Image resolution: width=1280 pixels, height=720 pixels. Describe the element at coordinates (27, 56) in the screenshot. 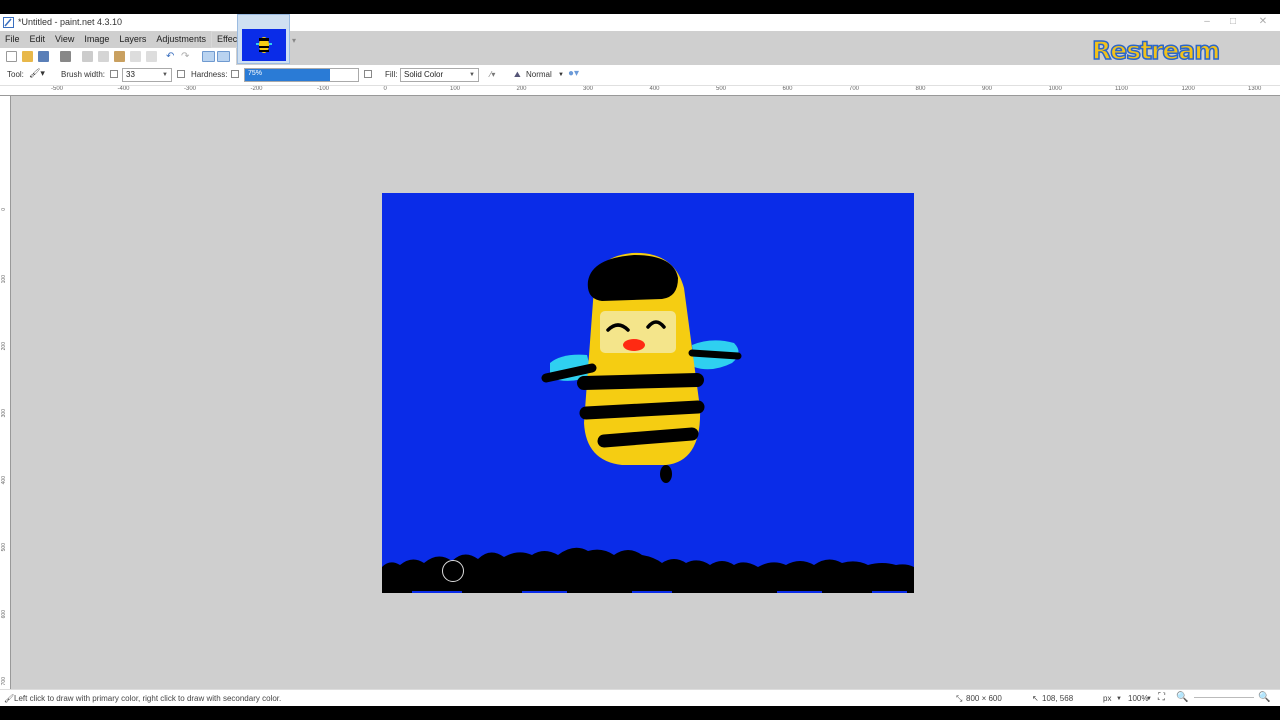

I see `open-folder-icon` at that location.